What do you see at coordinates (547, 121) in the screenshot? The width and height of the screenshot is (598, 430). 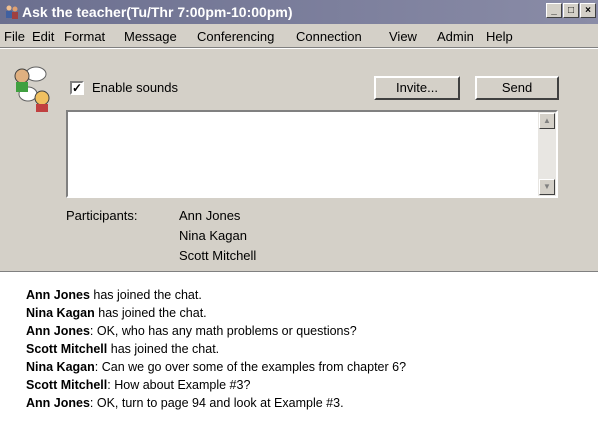 I see `scroll-up-icon: ▲` at bounding box center [547, 121].